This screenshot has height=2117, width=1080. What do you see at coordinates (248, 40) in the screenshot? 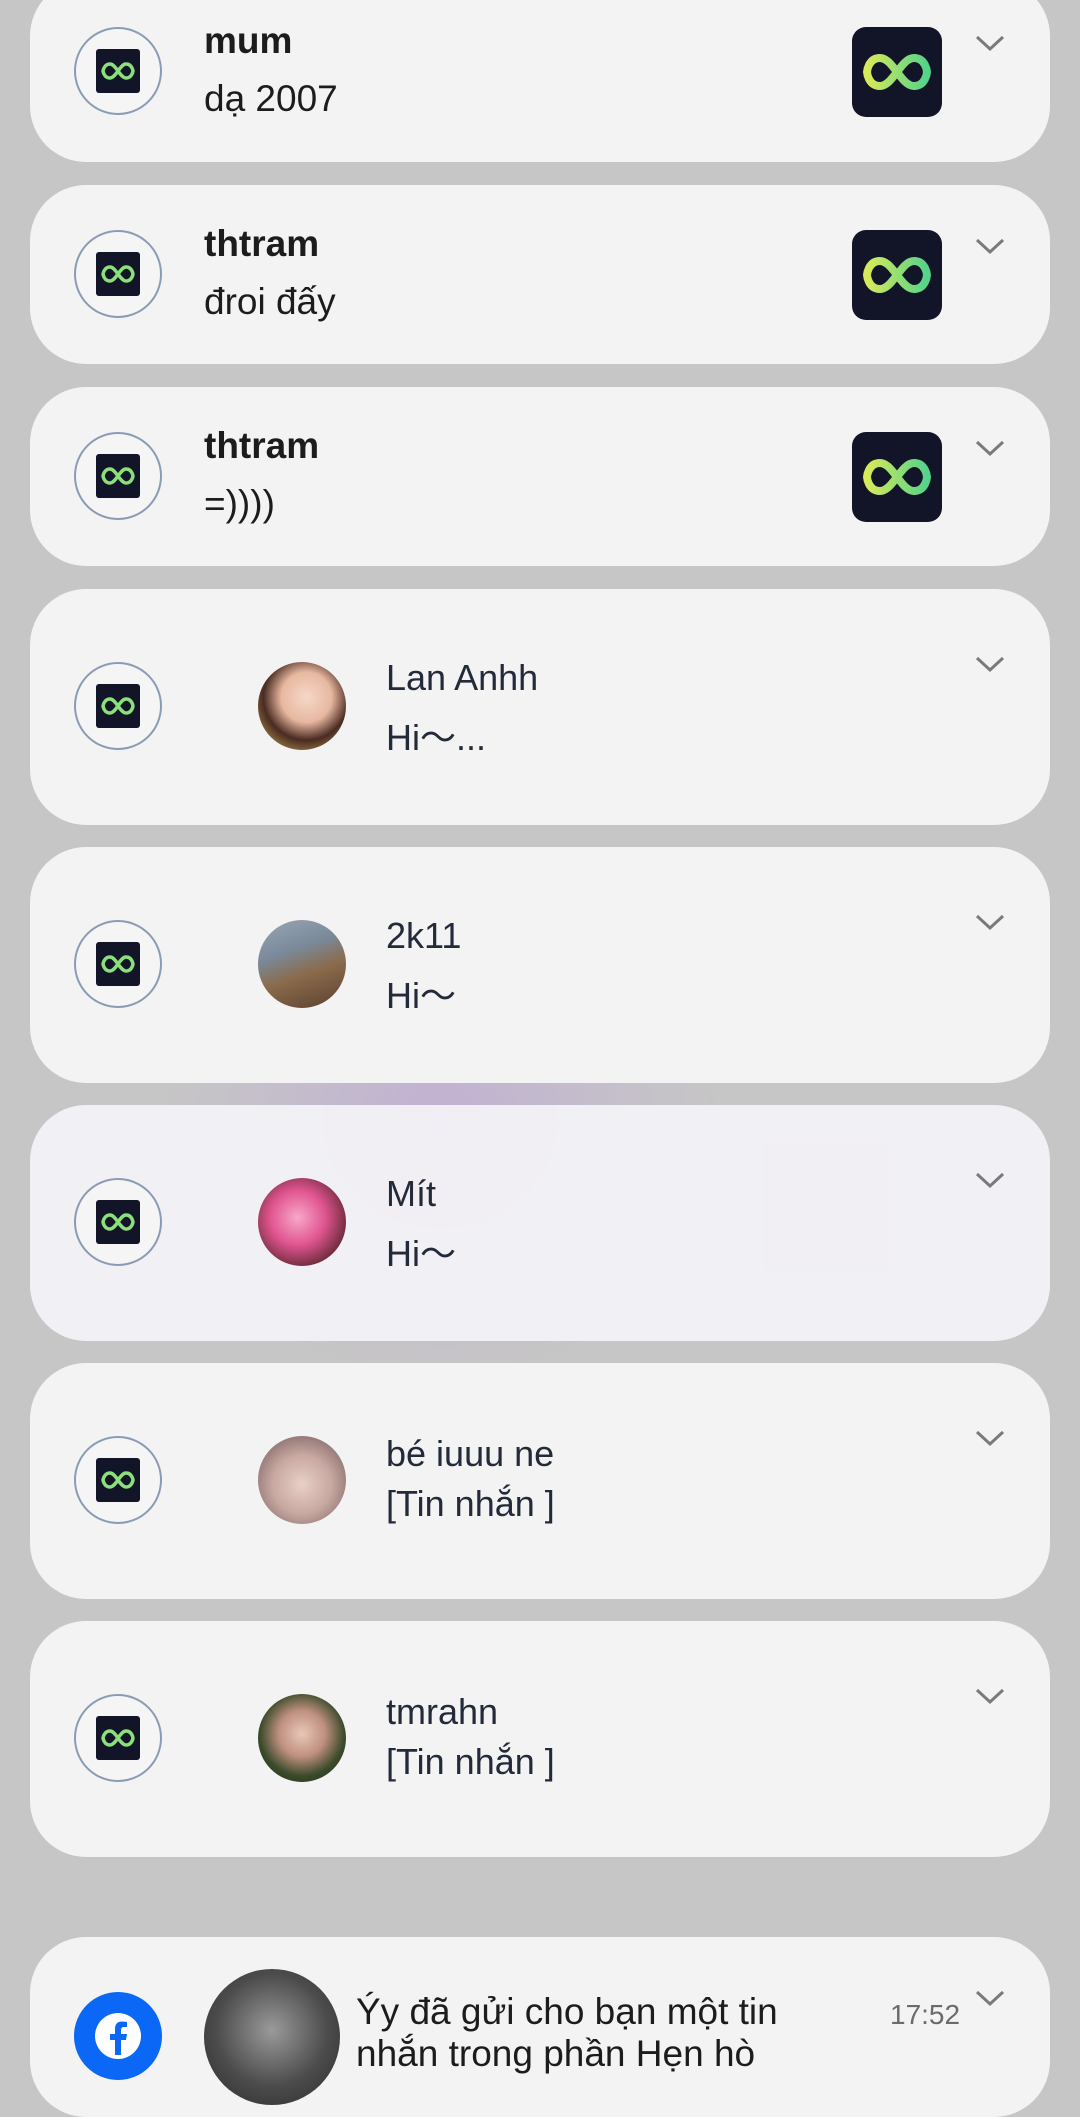
I see `notification-title: mum` at bounding box center [248, 40].